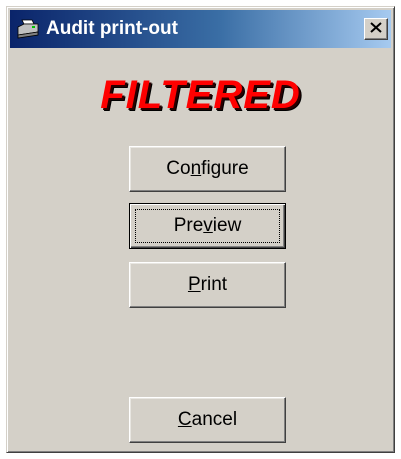  I want to click on preview-button: Preview, so click(207, 226).